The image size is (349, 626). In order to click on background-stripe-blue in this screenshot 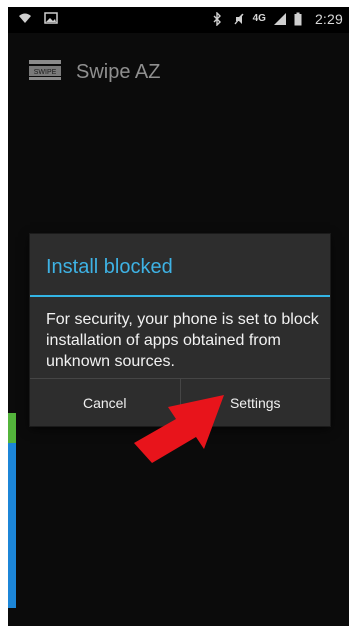, I will do `click(12, 525)`.